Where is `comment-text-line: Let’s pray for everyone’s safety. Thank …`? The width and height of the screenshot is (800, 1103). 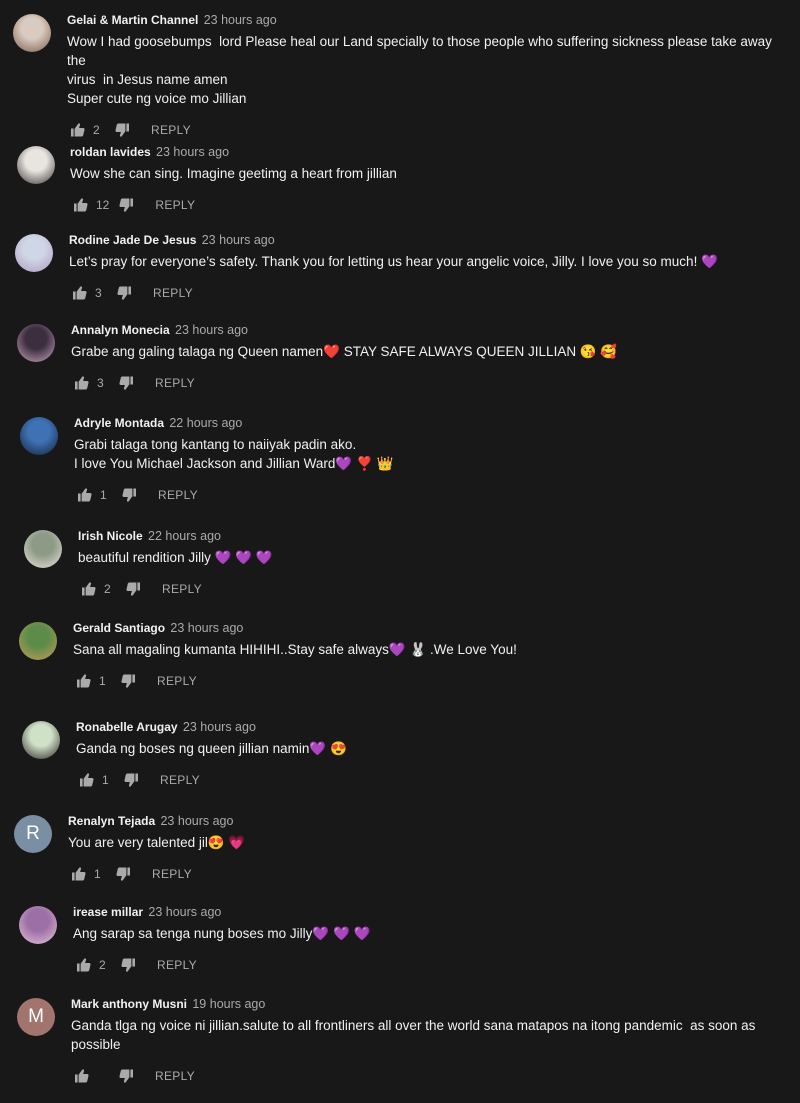
comment-text-line: Let’s pray for everyone’s safety. Thank … is located at coordinates (393, 261).